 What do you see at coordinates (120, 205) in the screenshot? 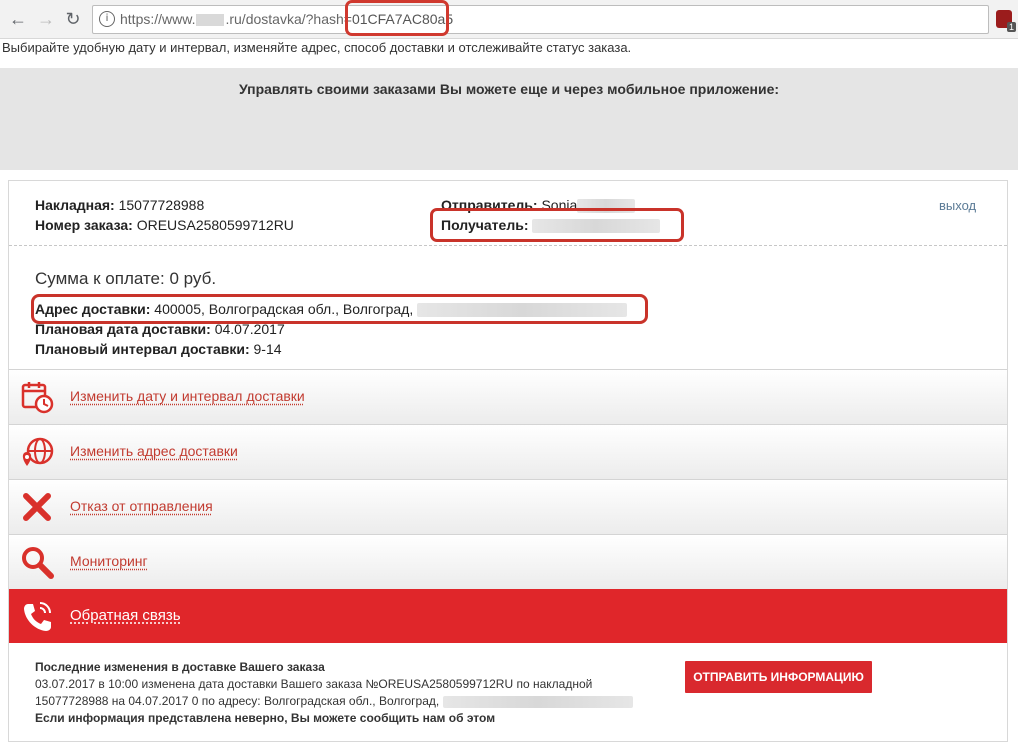
I see `waybill-row: Накладная: 15077728988` at bounding box center [120, 205].